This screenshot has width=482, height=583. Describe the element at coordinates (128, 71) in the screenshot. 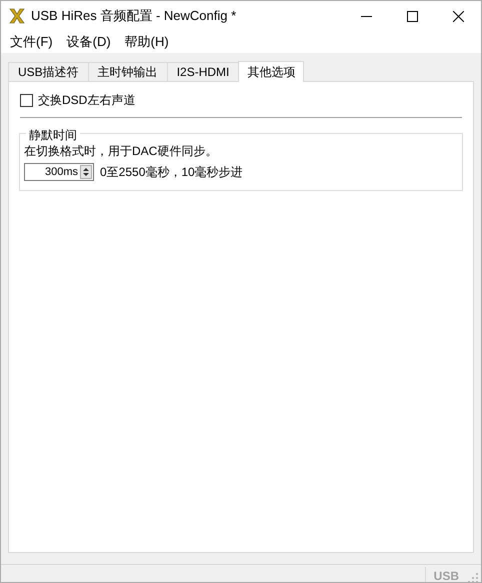

I see `tab: 主时钟输出` at that location.